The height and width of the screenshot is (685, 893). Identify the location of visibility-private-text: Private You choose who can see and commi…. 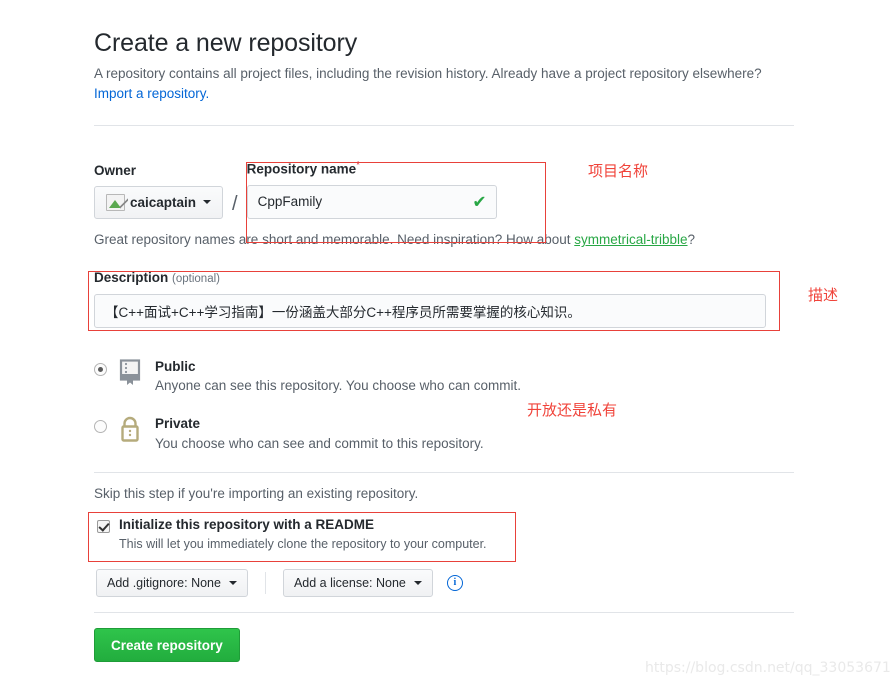
(319, 434).